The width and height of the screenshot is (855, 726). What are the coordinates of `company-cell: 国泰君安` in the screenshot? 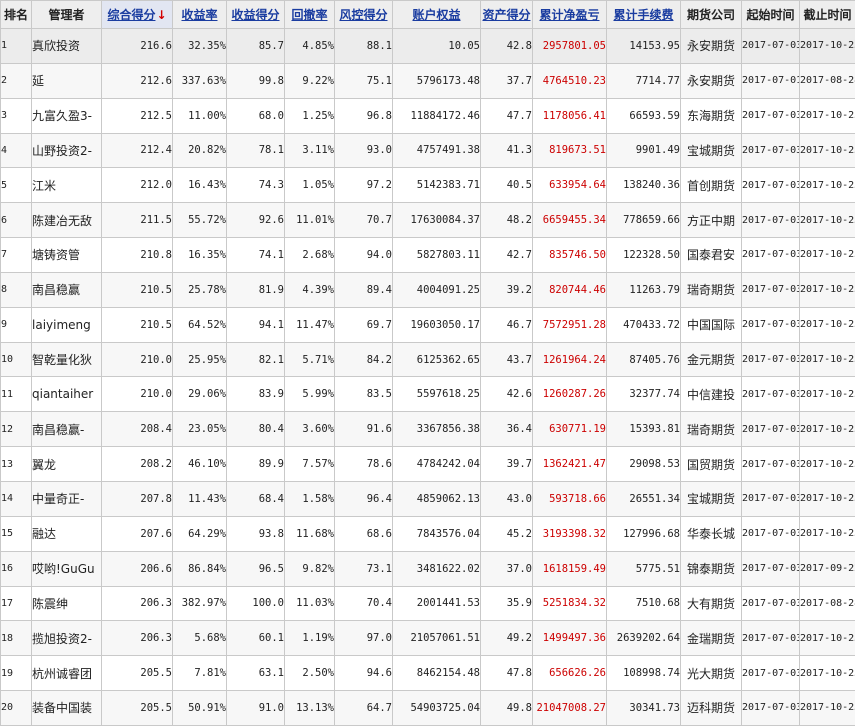 It's located at (711, 255).